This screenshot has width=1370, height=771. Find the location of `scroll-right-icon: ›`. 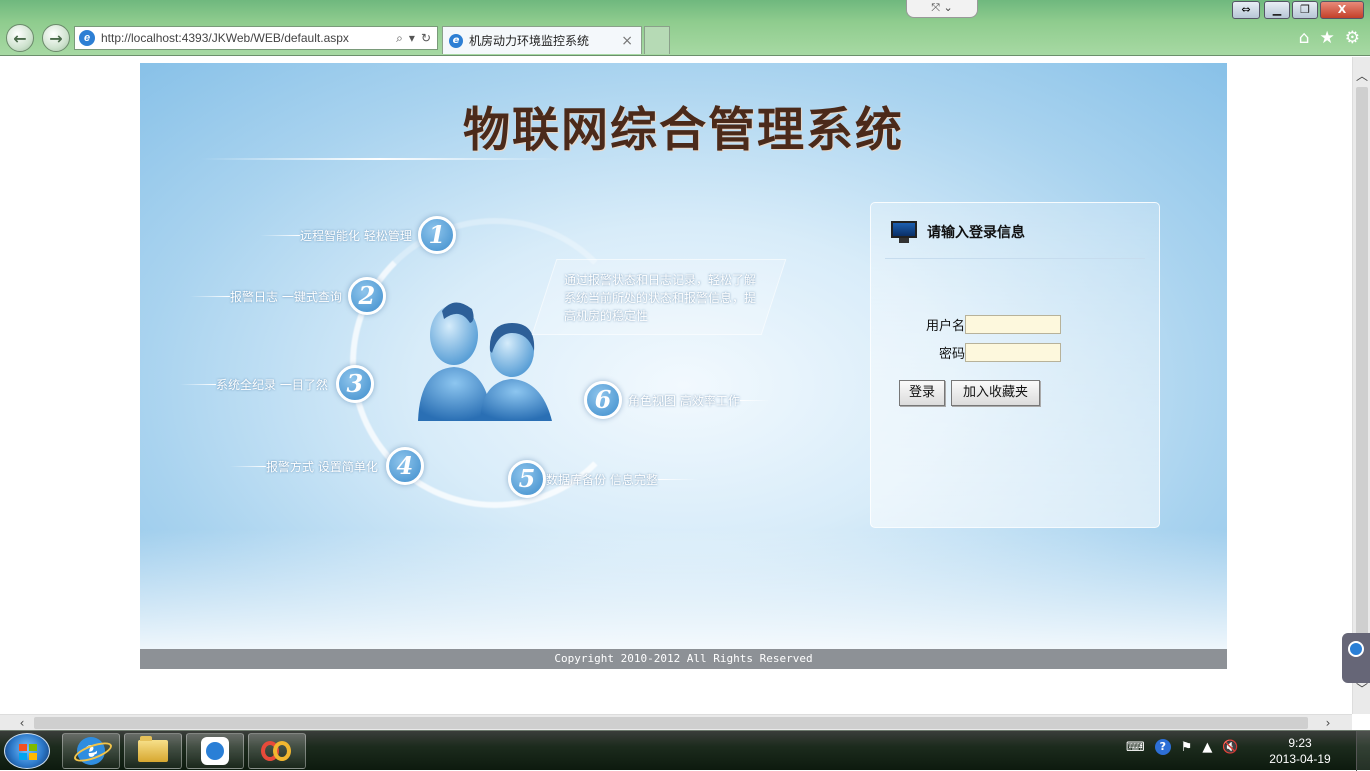

scroll-right-icon: › is located at coordinates (1328, 723).